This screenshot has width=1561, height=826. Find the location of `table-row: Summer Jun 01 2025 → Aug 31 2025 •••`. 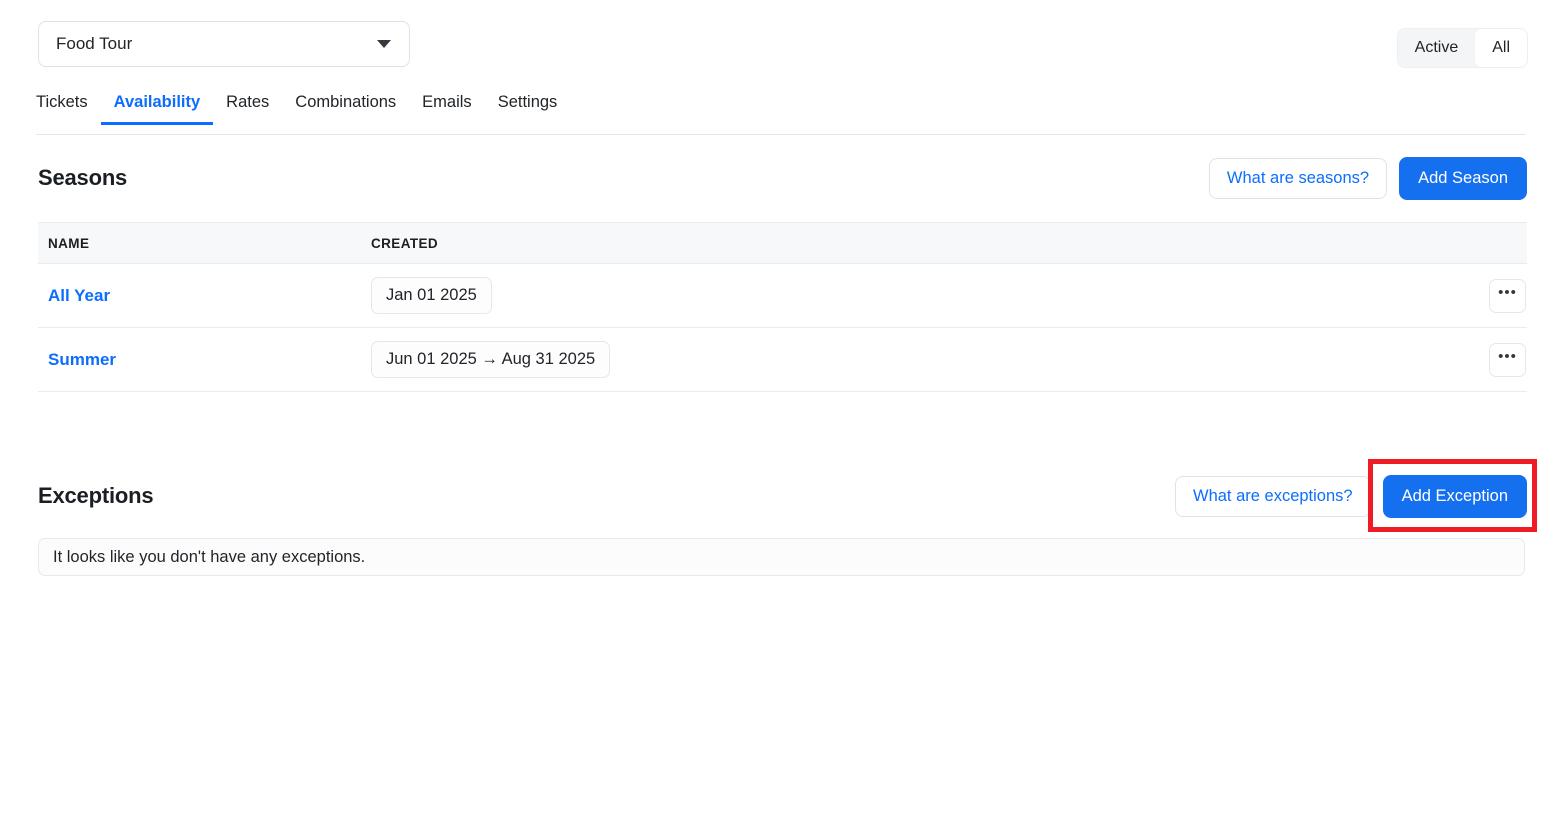

table-row: Summer Jun 01 2025 → Aug 31 2025 ••• is located at coordinates (782, 360).